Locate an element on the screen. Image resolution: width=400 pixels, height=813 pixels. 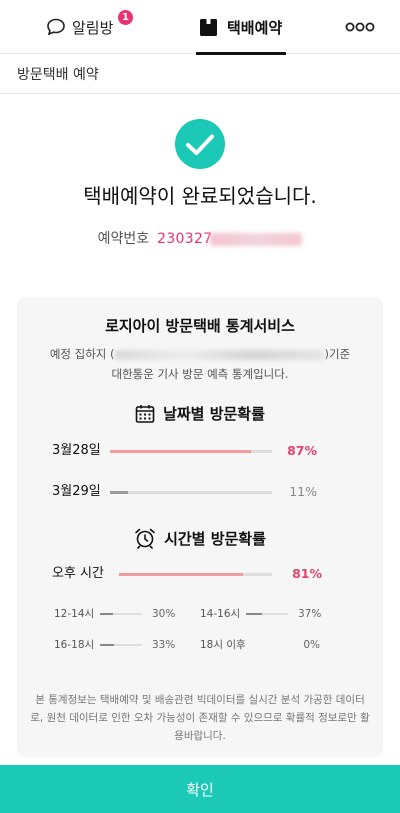
tab-parcel-reservation: 택배예약 is located at coordinates (241, 27).